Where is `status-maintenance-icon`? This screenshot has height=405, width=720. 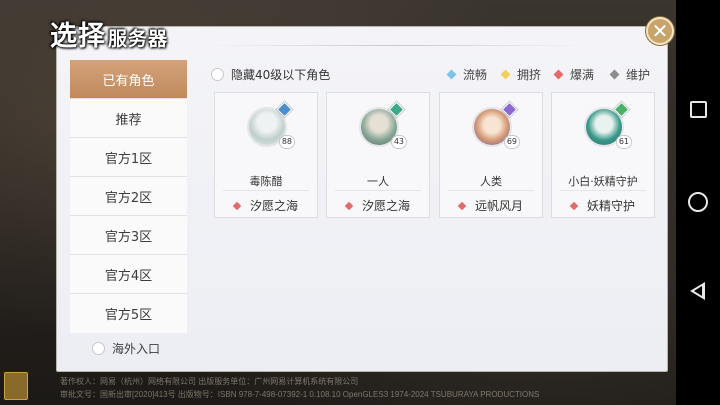 status-maintenance-icon is located at coordinates (614, 74).